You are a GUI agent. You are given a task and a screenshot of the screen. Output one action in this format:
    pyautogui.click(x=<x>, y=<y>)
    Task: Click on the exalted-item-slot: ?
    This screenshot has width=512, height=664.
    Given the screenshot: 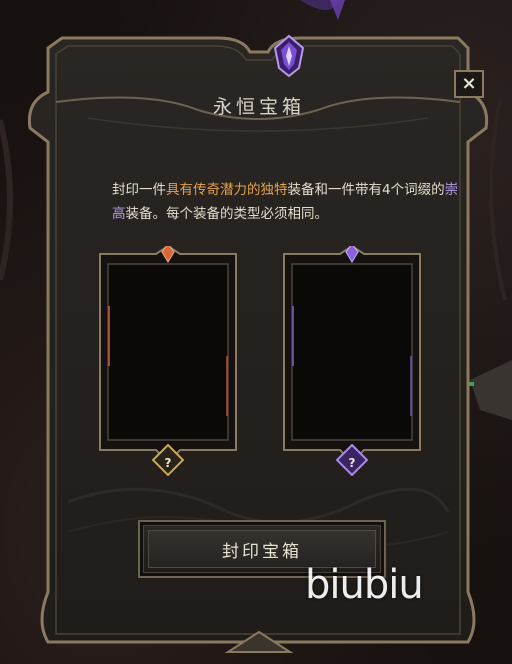 What is the action you would take?
    pyautogui.click(x=352, y=361)
    